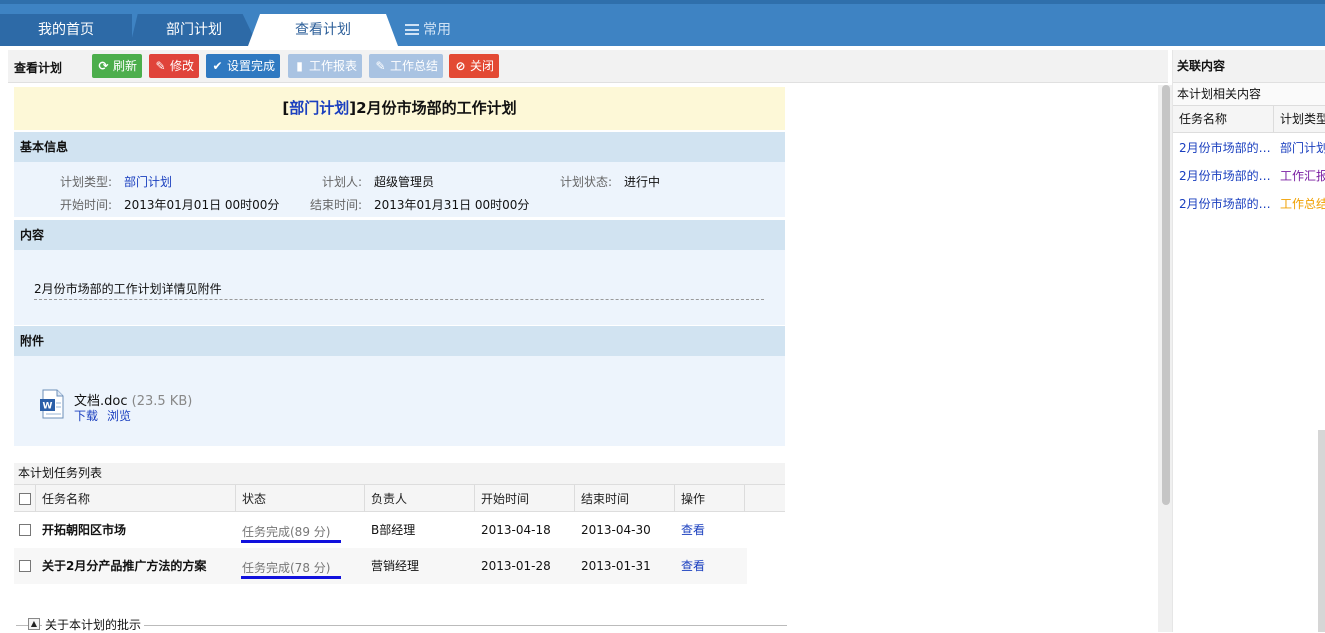 This screenshot has width=1325, height=633. I want to click on plan-owner-label: 计划人:, so click(342, 182).